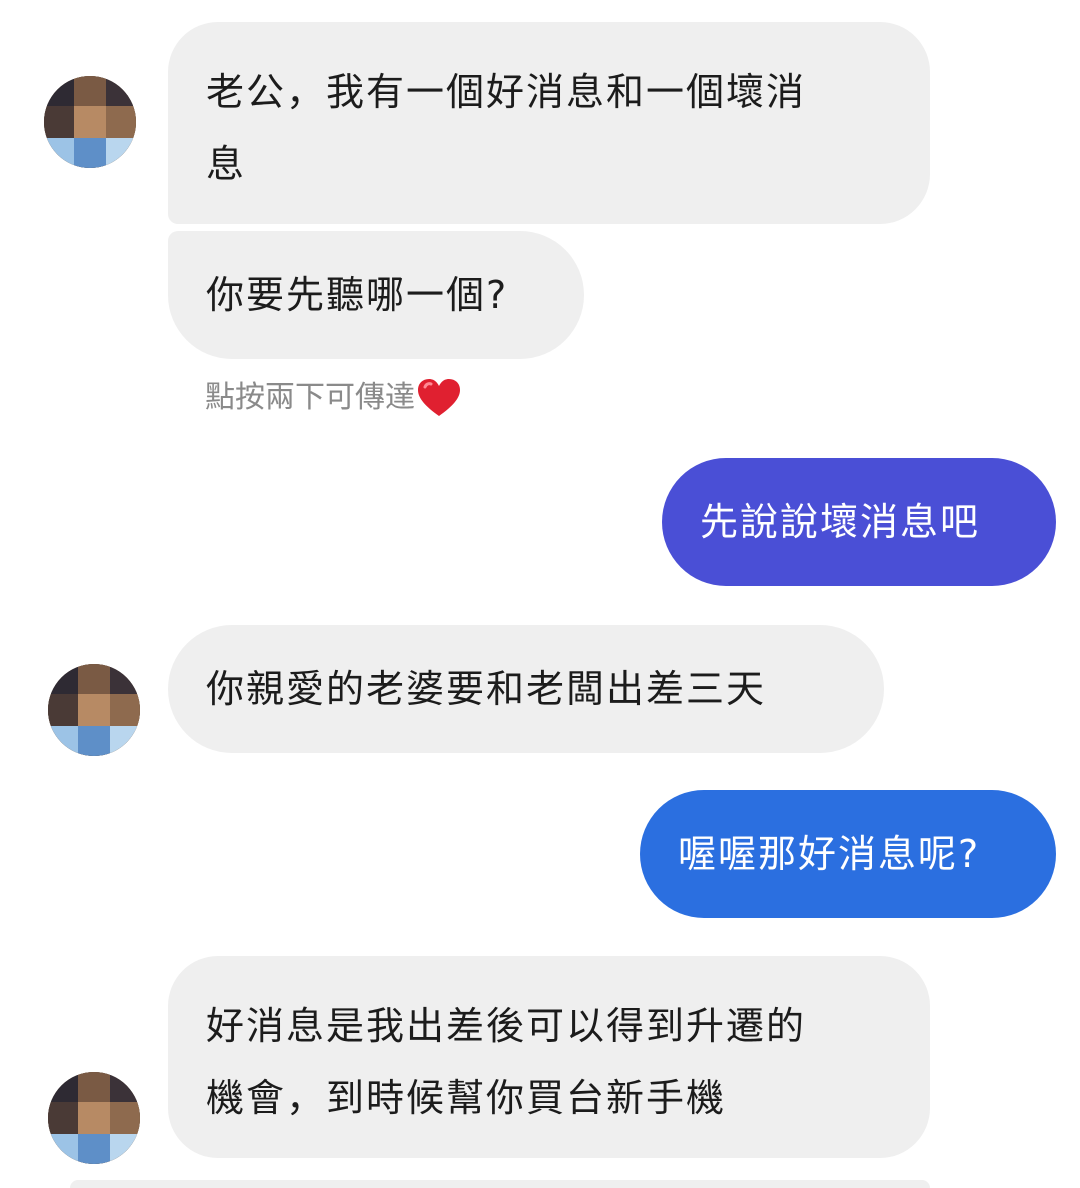 This screenshot has height=1188, width=1080. I want to click on message-text: 機會，到時候幫你買台新手機, so click(466, 1098).